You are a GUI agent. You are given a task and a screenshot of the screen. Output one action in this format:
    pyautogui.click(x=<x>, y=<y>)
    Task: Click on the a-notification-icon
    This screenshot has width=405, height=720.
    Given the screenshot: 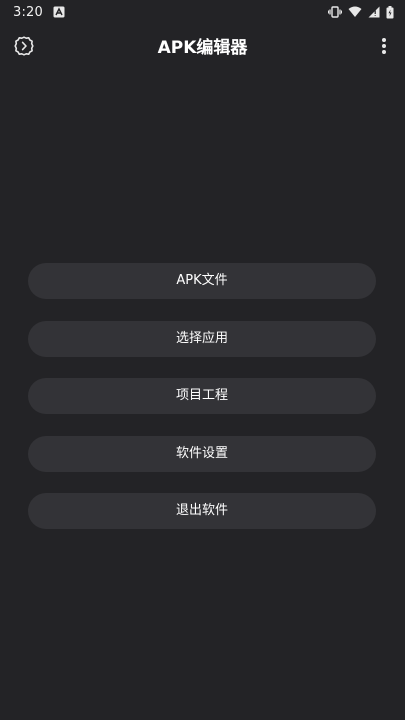 What is the action you would take?
    pyautogui.click(x=59, y=12)
    